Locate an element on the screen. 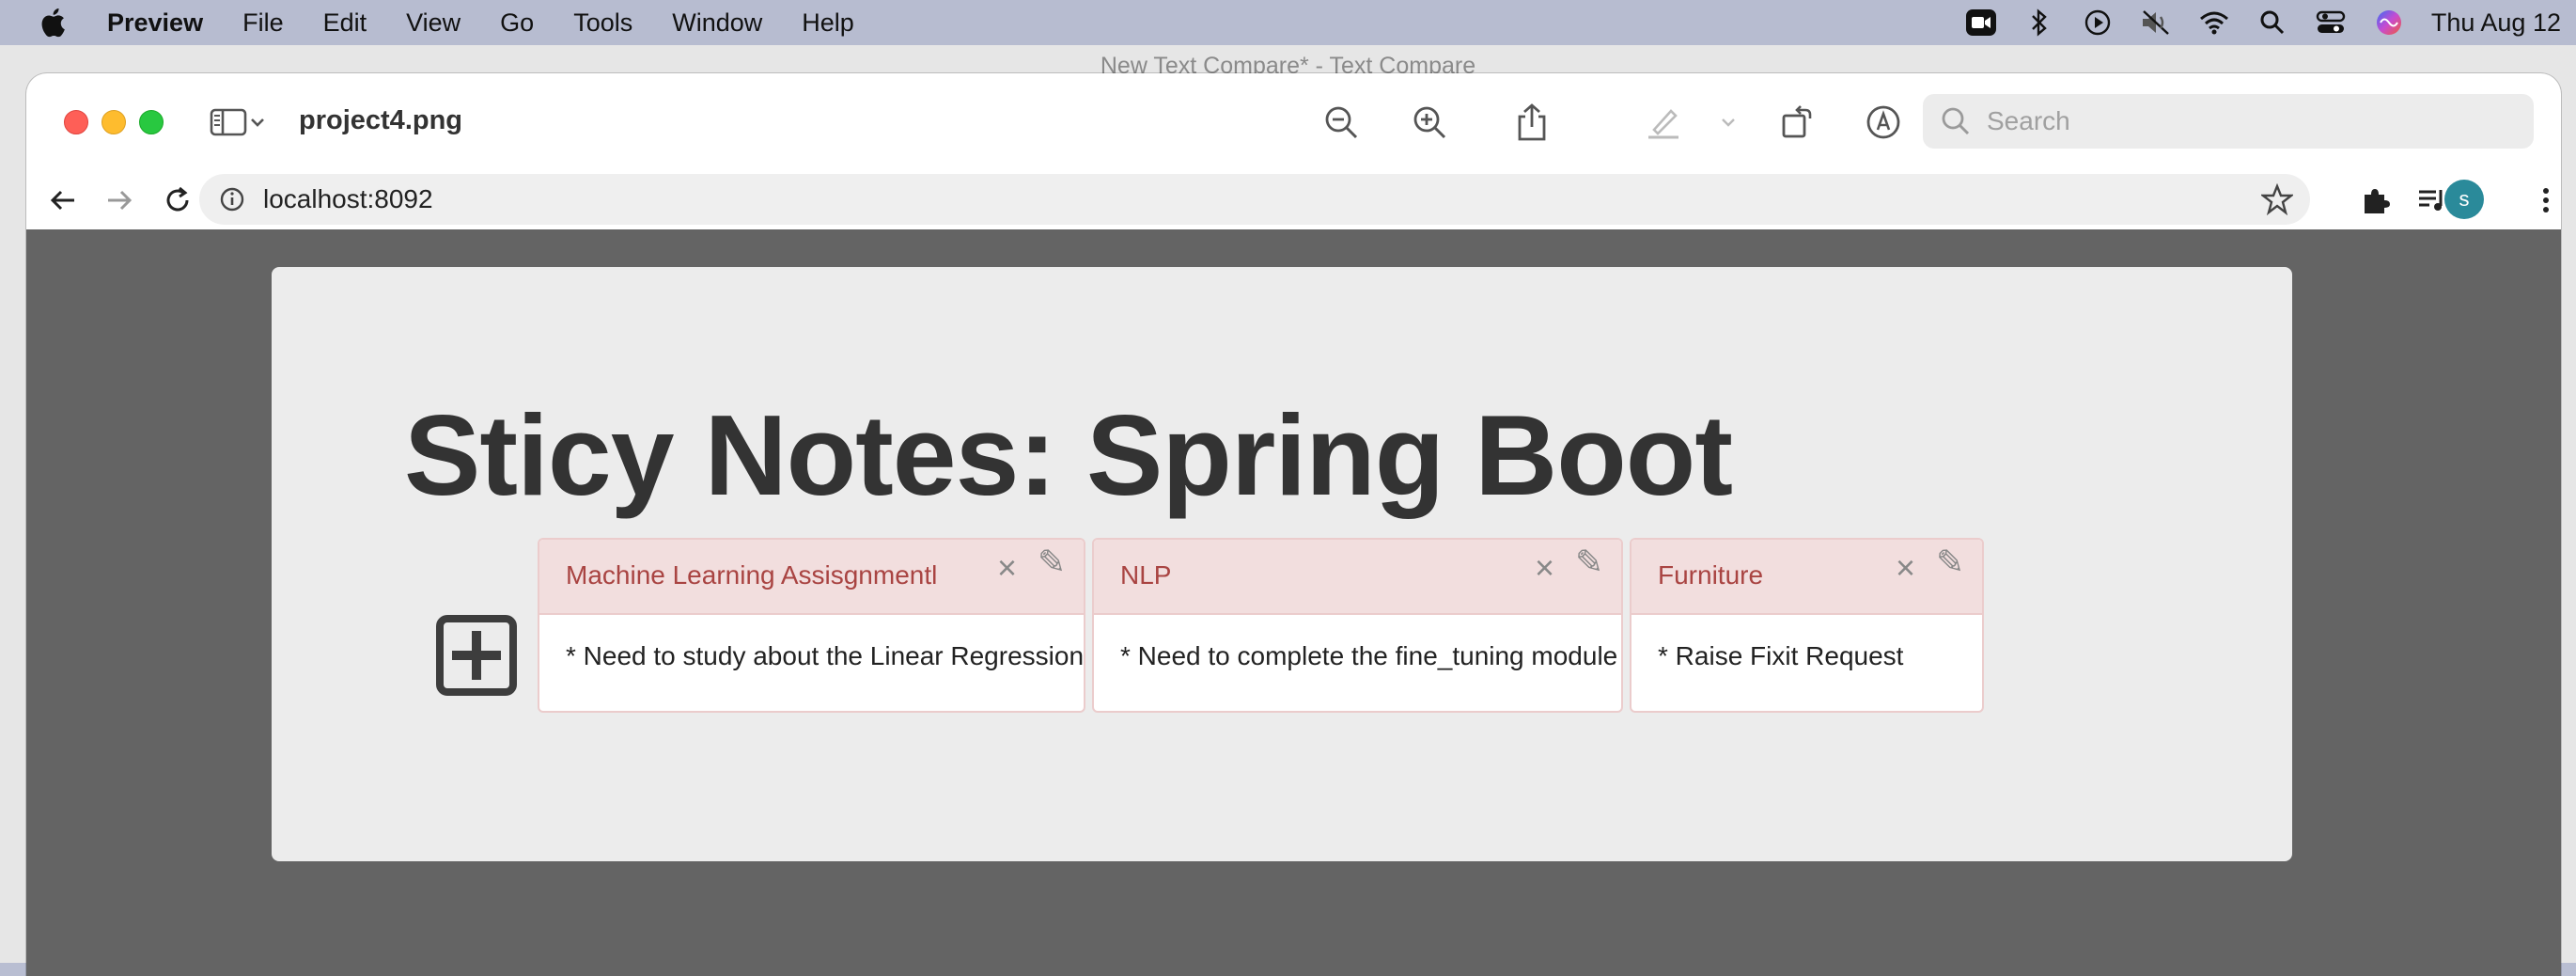  markup-pen-icon is located at coordinates (1883, 122).